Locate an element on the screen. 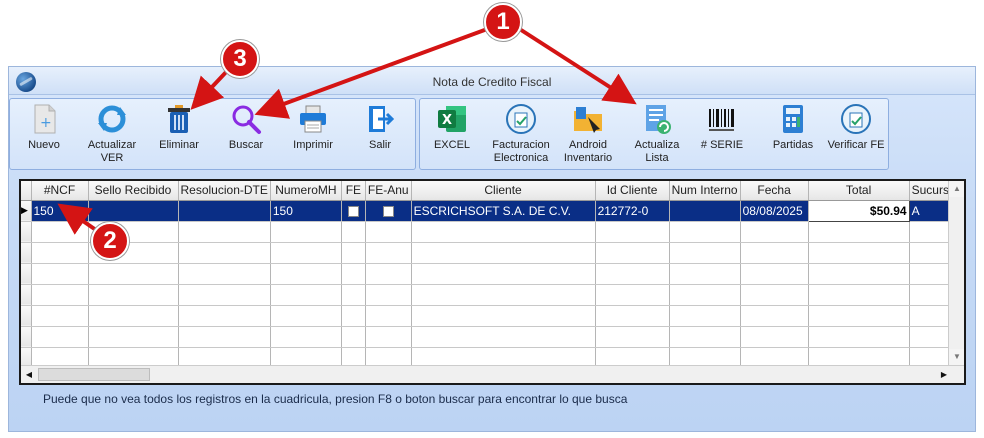 This screenshot has height=438, width=984. vertical-scrollbar: ▲ ▼ is located at coordinates (956, 273).